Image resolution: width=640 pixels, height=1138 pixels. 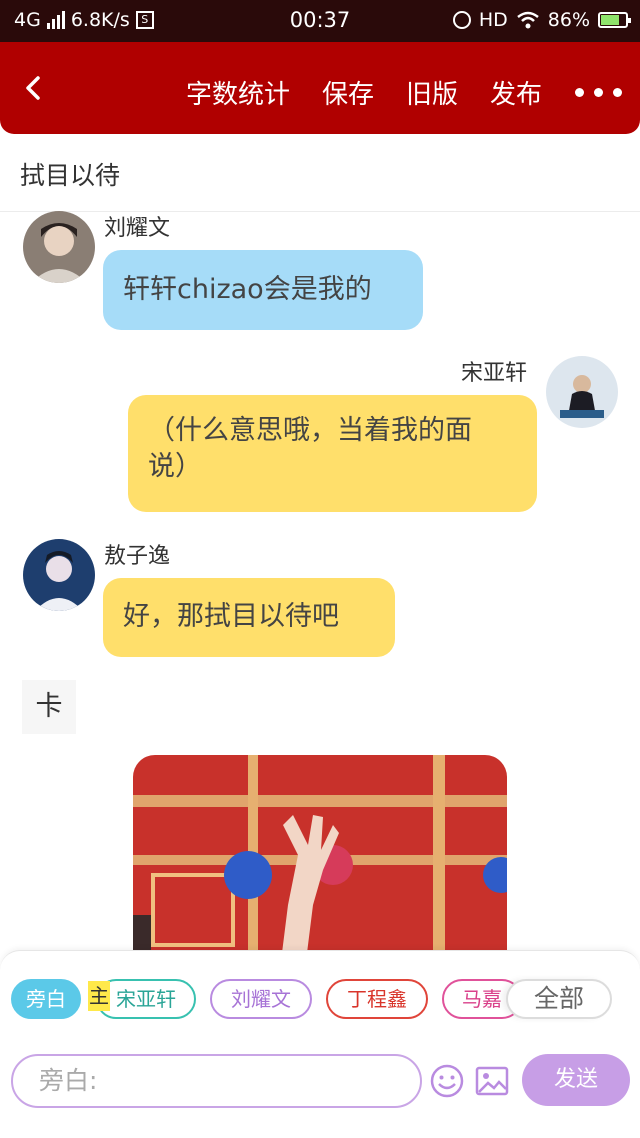 What do you see at coordinates (263, 290) in the screenshot?
I see `message-bubble: 轩轩chizao会是我的` at bounding box center [263, 290].